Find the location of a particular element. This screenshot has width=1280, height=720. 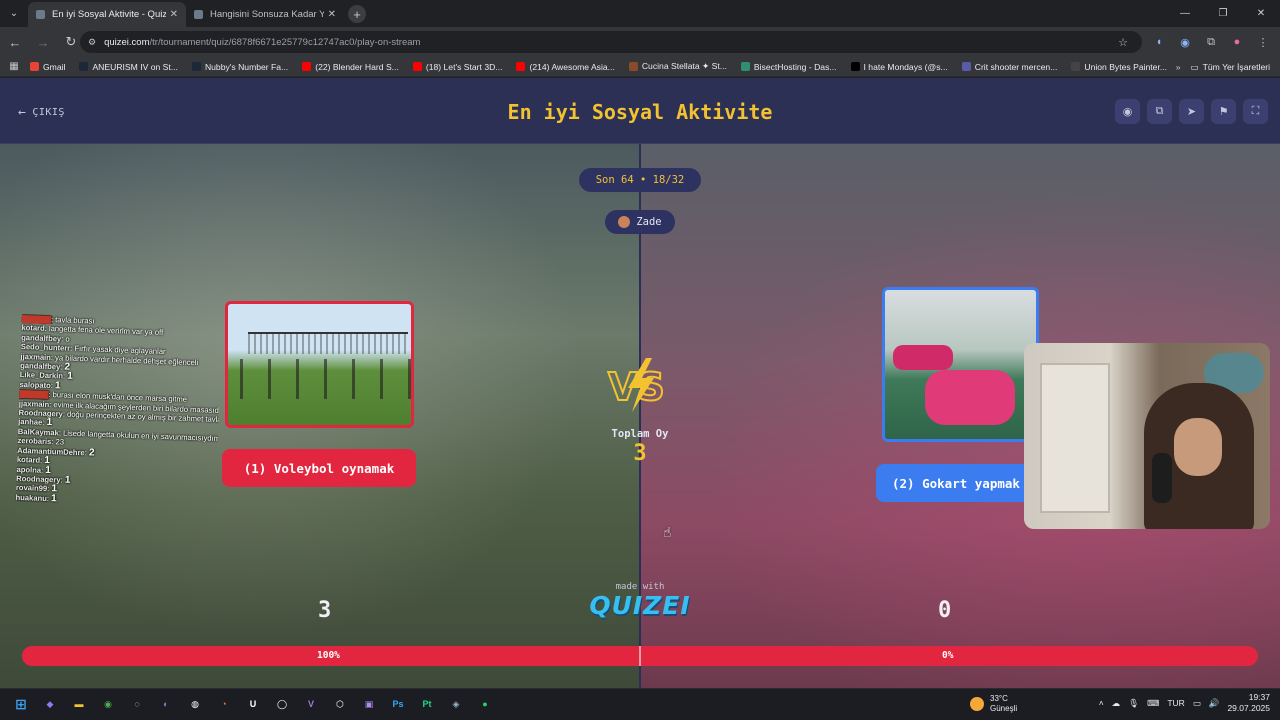

keyboard-icon: ⌨ is located at coordinates (1153, 703).